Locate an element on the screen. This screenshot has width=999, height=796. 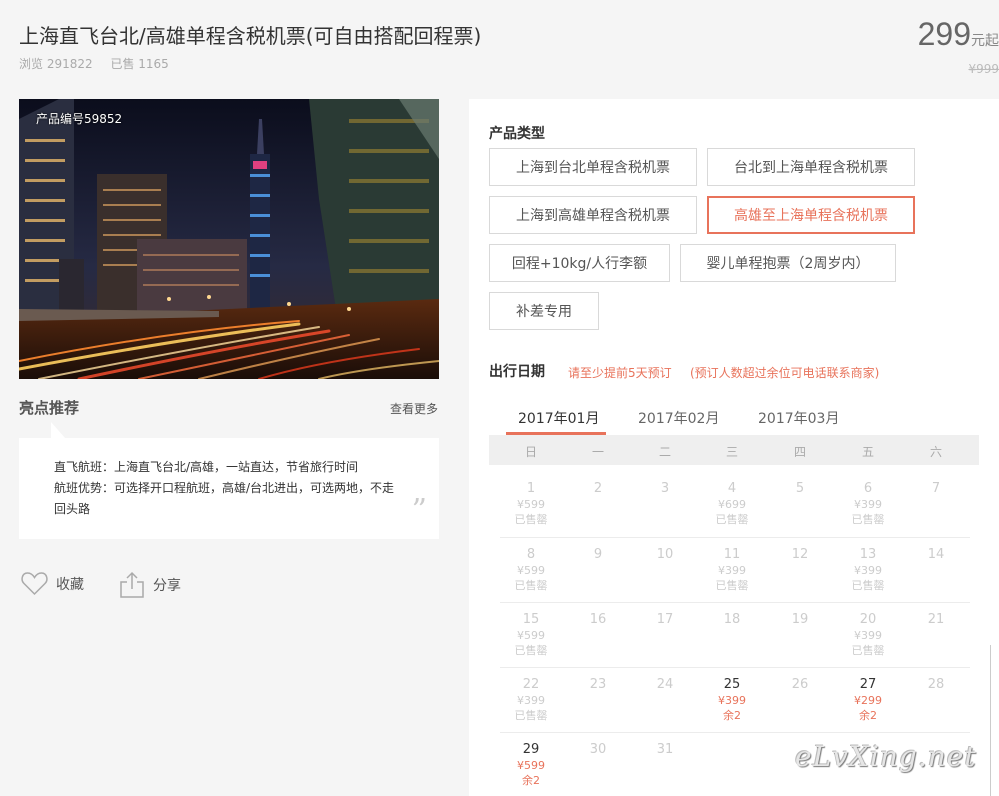
type-option: 补差专用 is located at coordinates (544, 311).